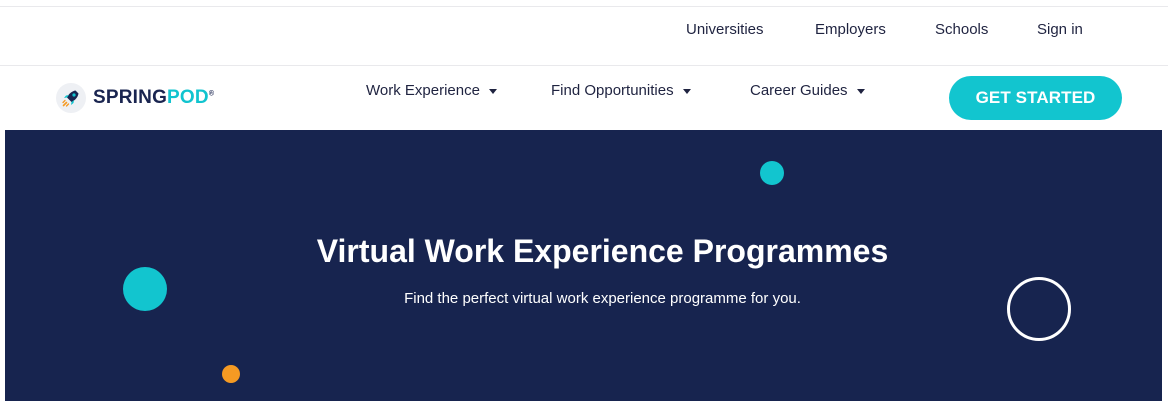 This screenshot has height=401, width=1168. I want to click on nav-item-find-opportunities: Find Opportunities, so click(621, 90).